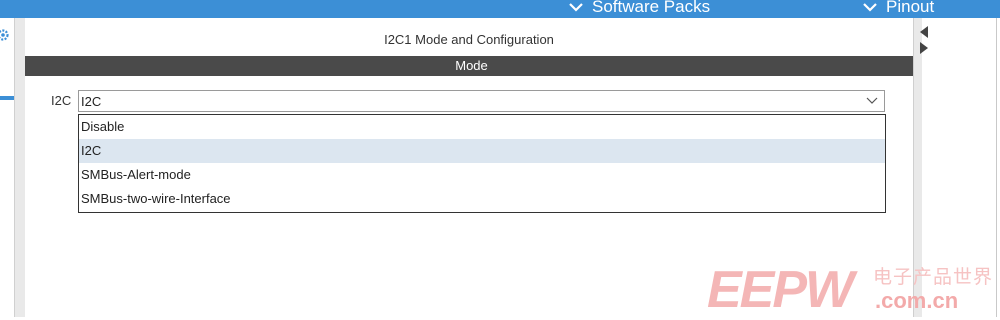 The width and height of the screenshot is (1000, 320). I want to click on collapse-right-icon, so click(924, 48).